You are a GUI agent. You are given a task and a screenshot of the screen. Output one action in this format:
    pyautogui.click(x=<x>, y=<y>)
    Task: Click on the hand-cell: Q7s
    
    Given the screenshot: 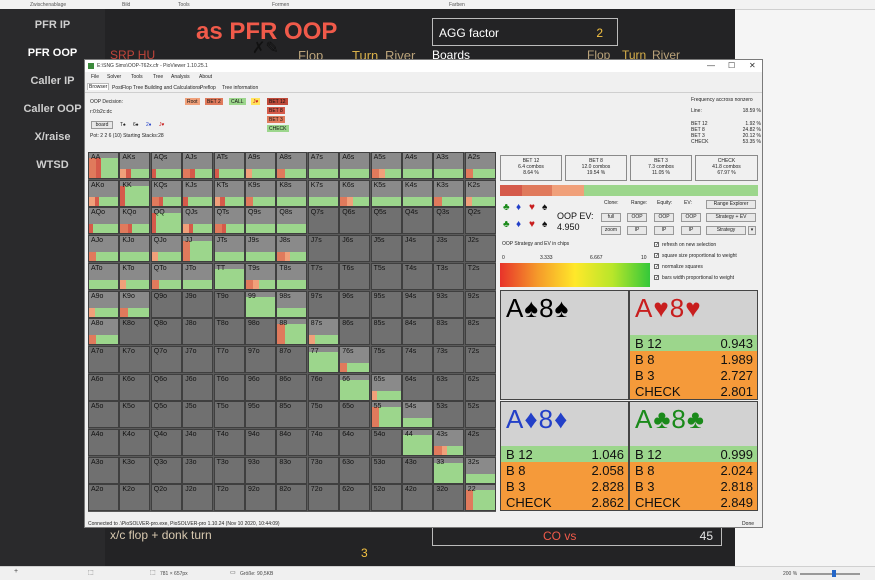 What is the action you would take?
    pyautogui.click(x=323, y=221)
    